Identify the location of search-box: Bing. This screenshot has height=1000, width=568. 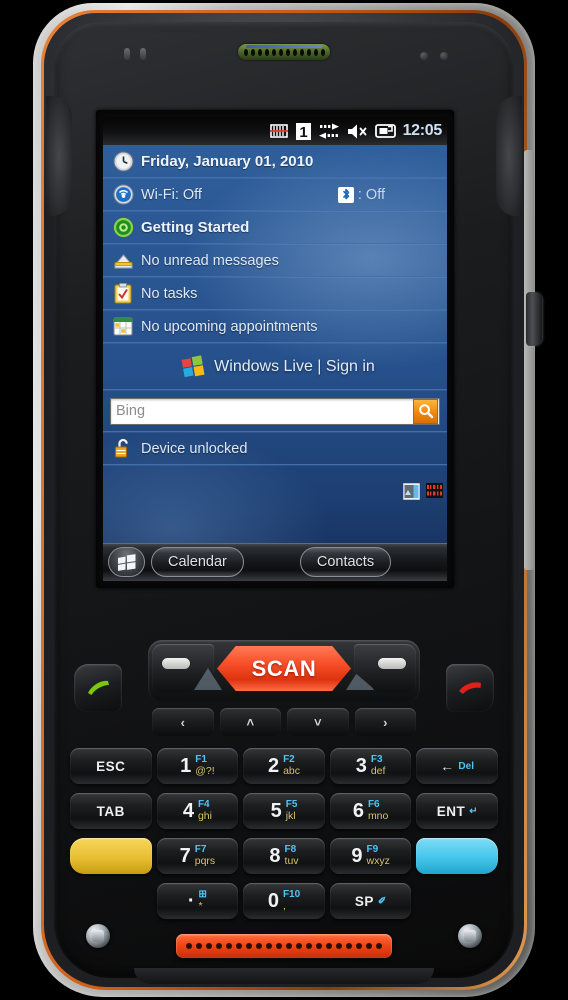
(275, 411).